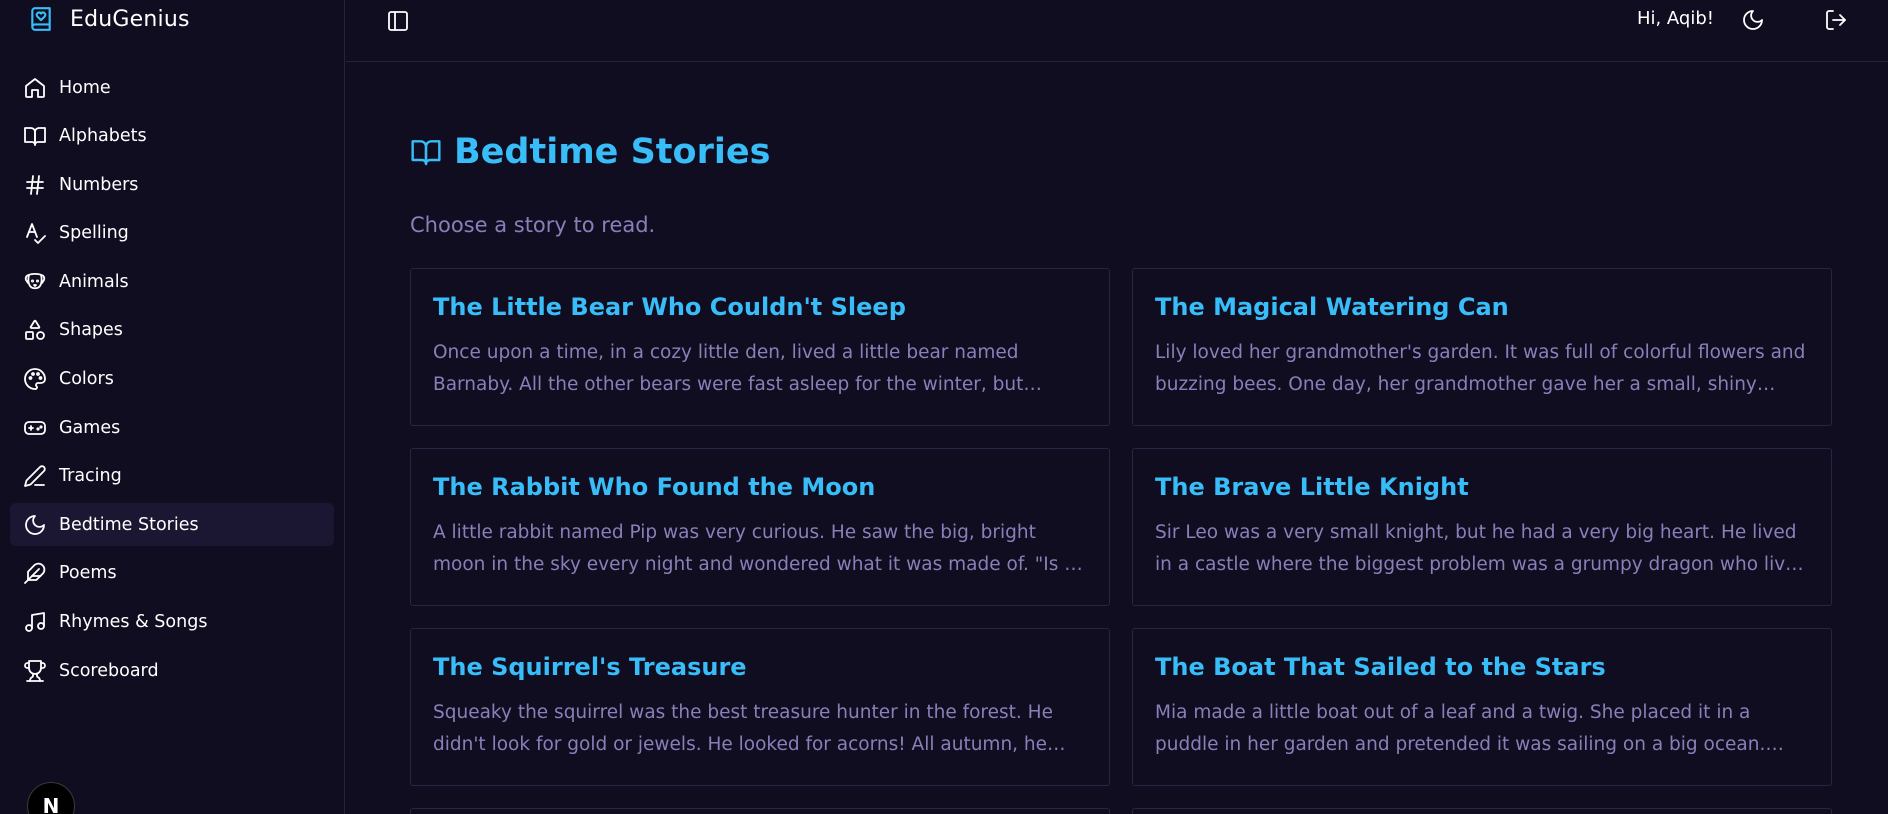 This screenshot has height=814, width=1888. What do you see at coordinates (103, 136) in the screenshot?
I see `sidebar-item-label: Alphabets` at bounding box center [103, 136].